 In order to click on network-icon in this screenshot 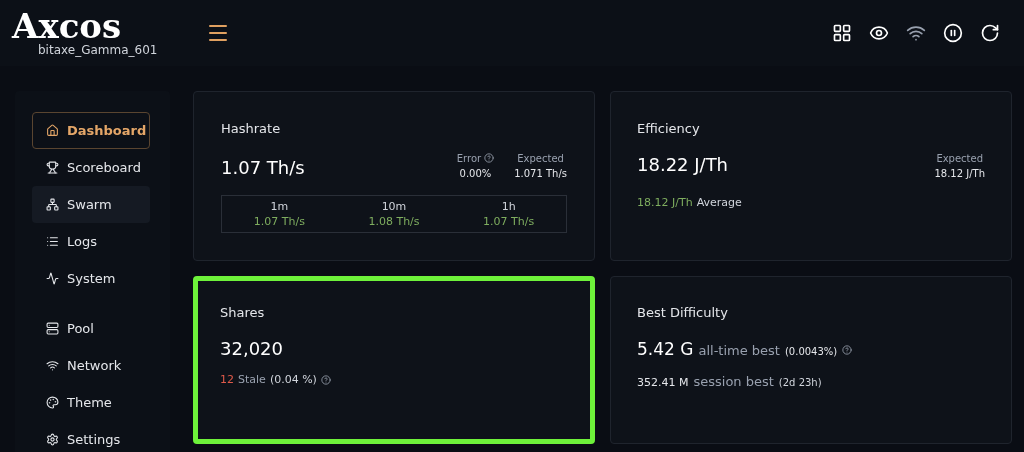, I will do `click(52, 204)`.